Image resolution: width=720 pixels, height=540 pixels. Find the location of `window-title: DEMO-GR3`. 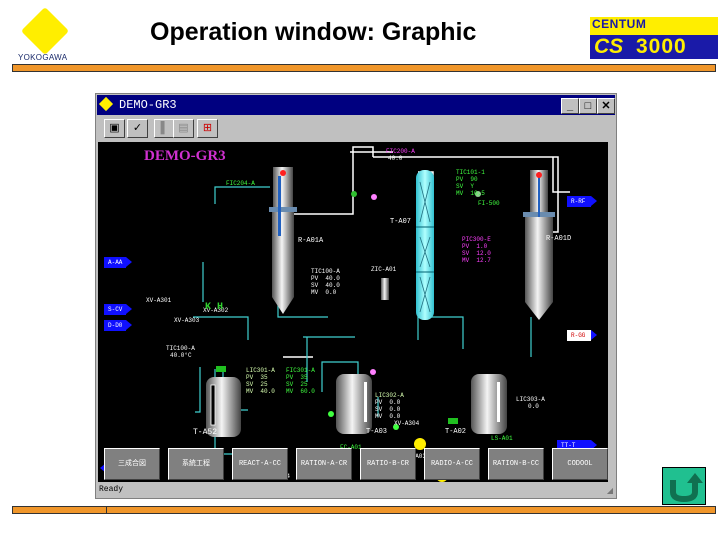

window-title: DEMO-GR3 is located at coordinates (148, 105).